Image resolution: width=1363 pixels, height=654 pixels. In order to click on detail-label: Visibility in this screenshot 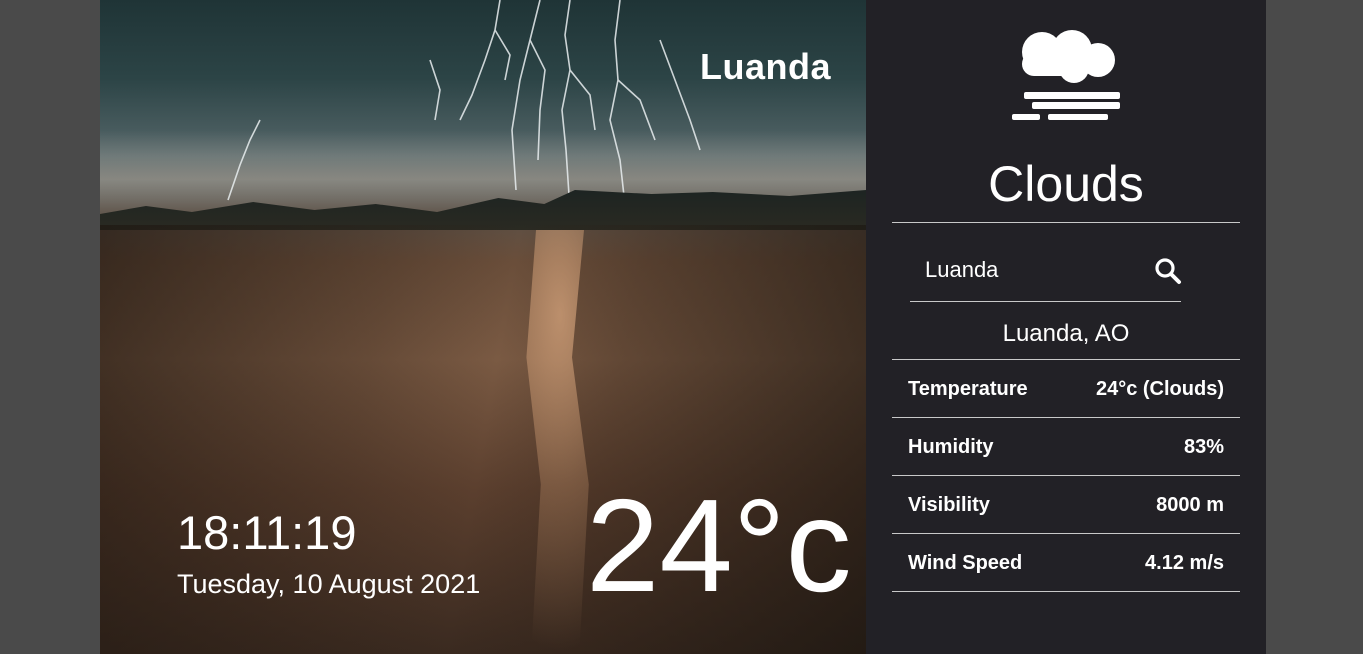, I will do `click(949, 505)`.